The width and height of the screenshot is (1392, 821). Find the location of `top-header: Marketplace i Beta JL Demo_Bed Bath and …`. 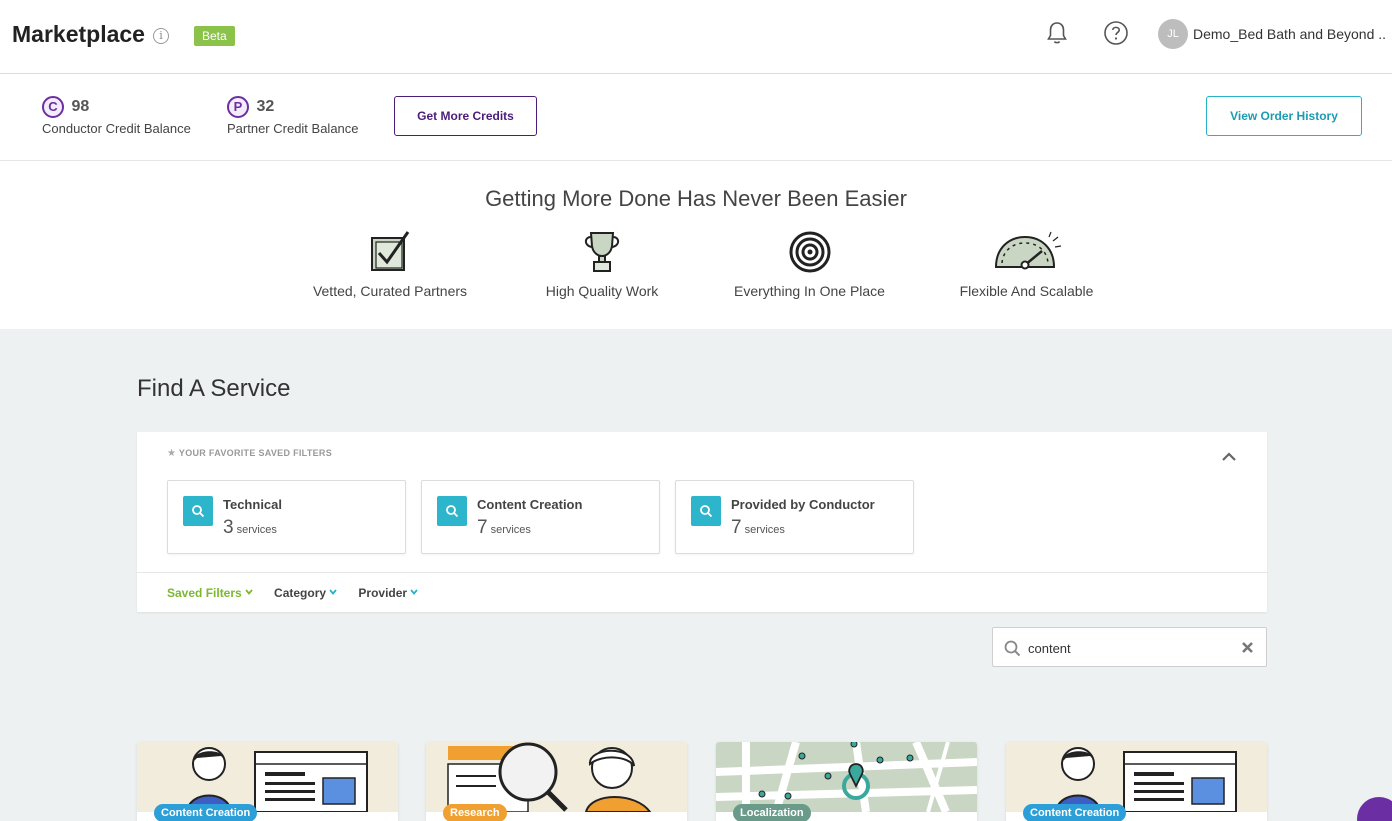

top-header: Marketplace i Beta JL Demo_Bed Bath and … is located at coordinates (696, 37).